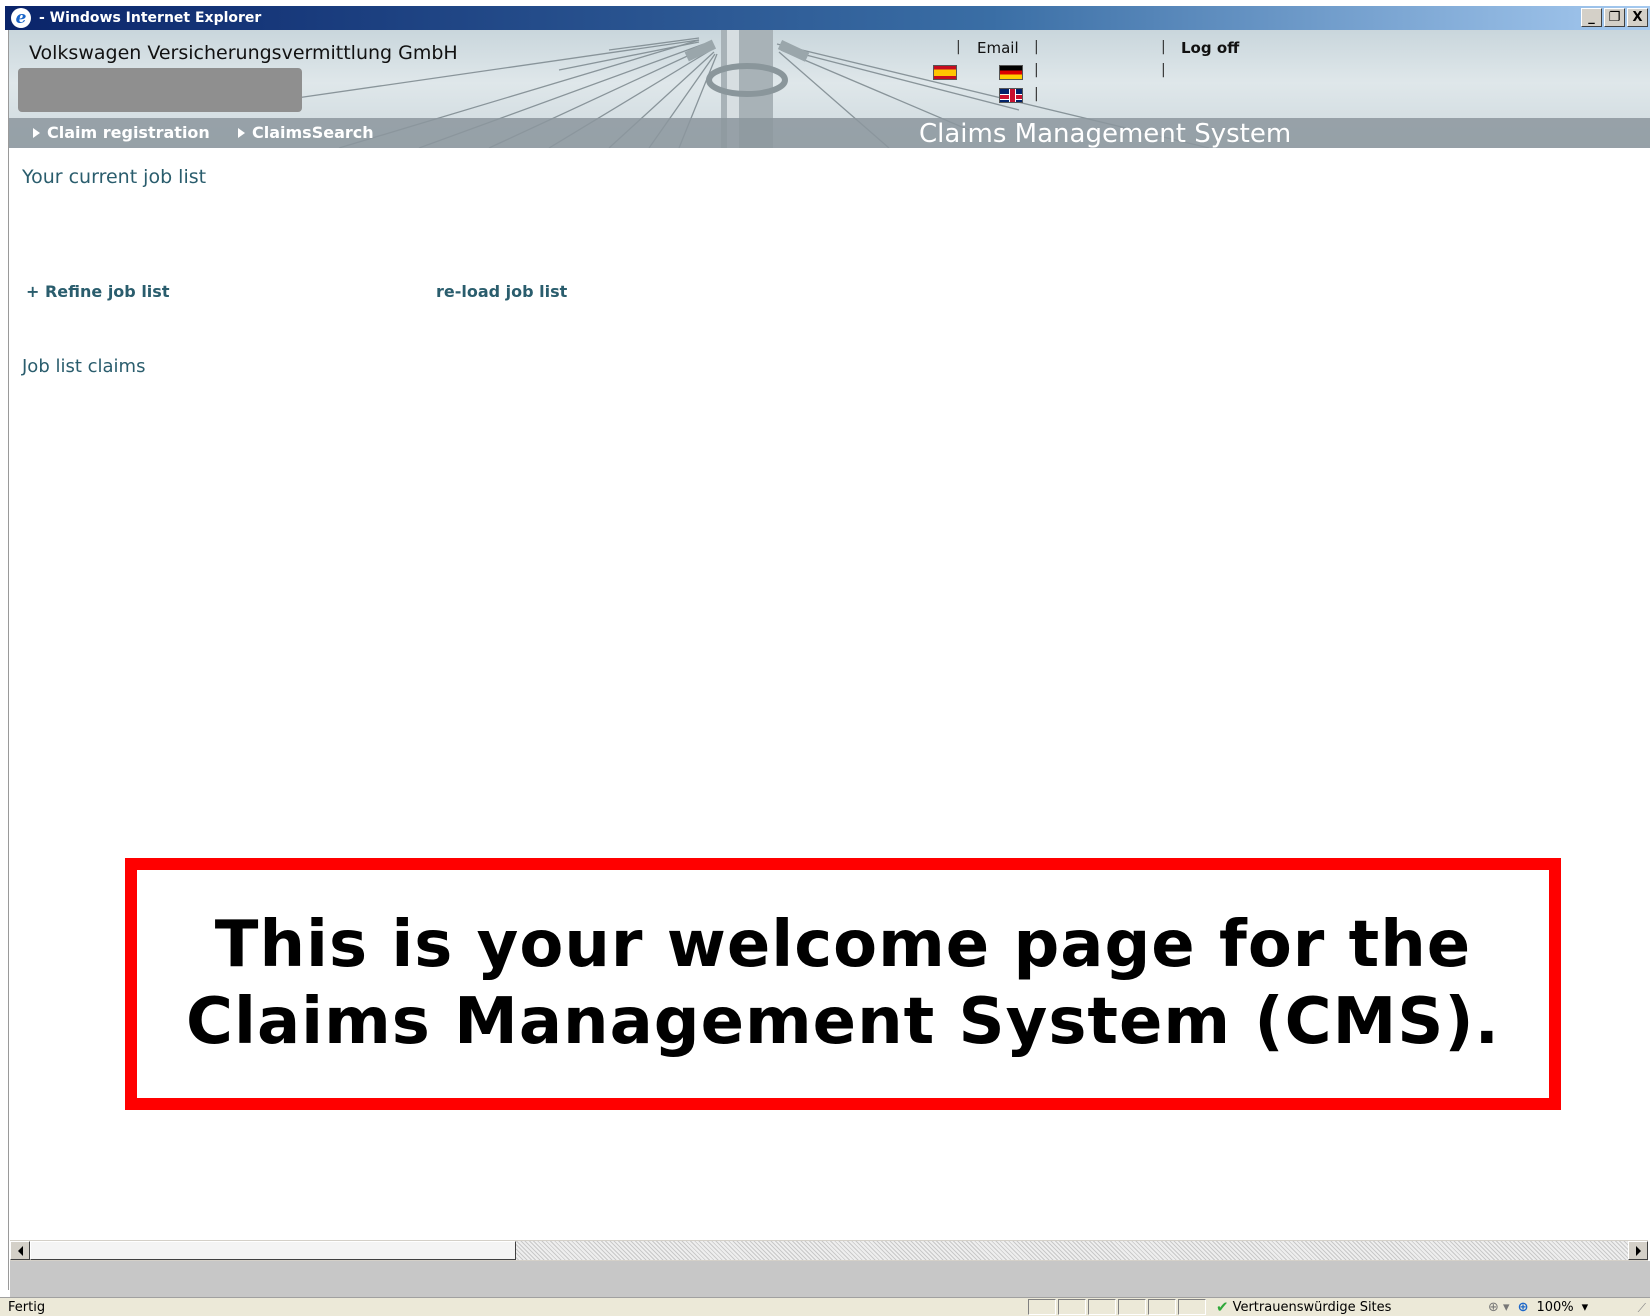 The height and width of the screenshot is (1316, 1650). What do you see at coordinates (273, 1250) in the screenshot?
I see `scrollbar-thumb` at bounding box center [273, 1250].